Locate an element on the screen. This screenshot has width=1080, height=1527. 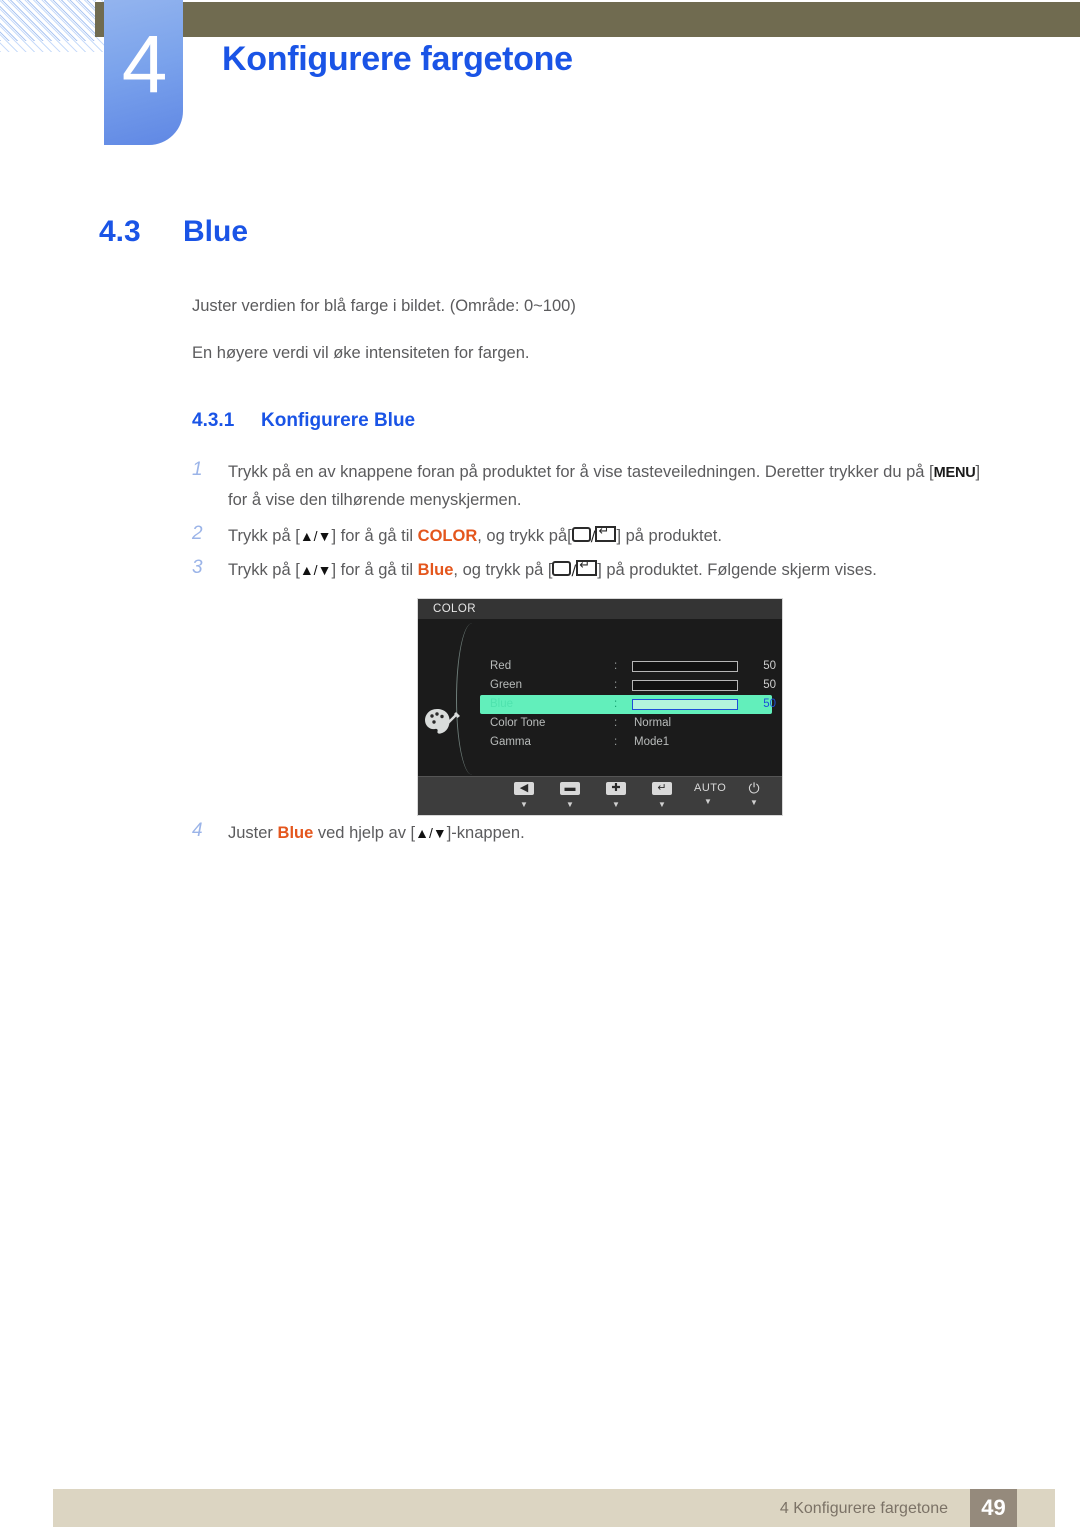
osd-body: Red : 50 Green : 50 Blue : is located at coordinates (600, 698).